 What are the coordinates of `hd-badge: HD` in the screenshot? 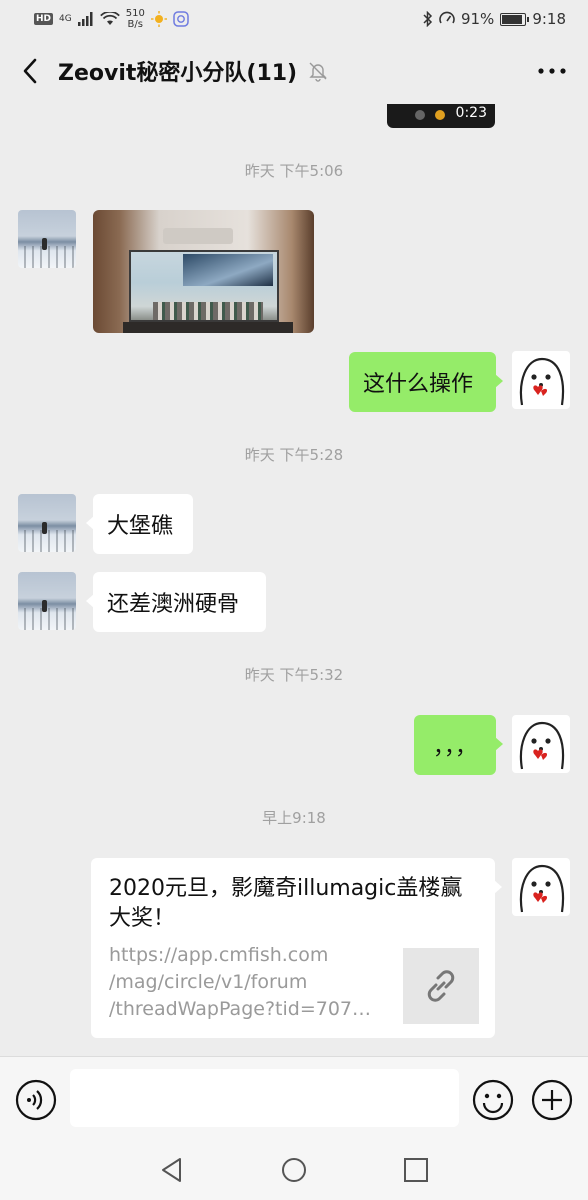 It's located at (44, 19).